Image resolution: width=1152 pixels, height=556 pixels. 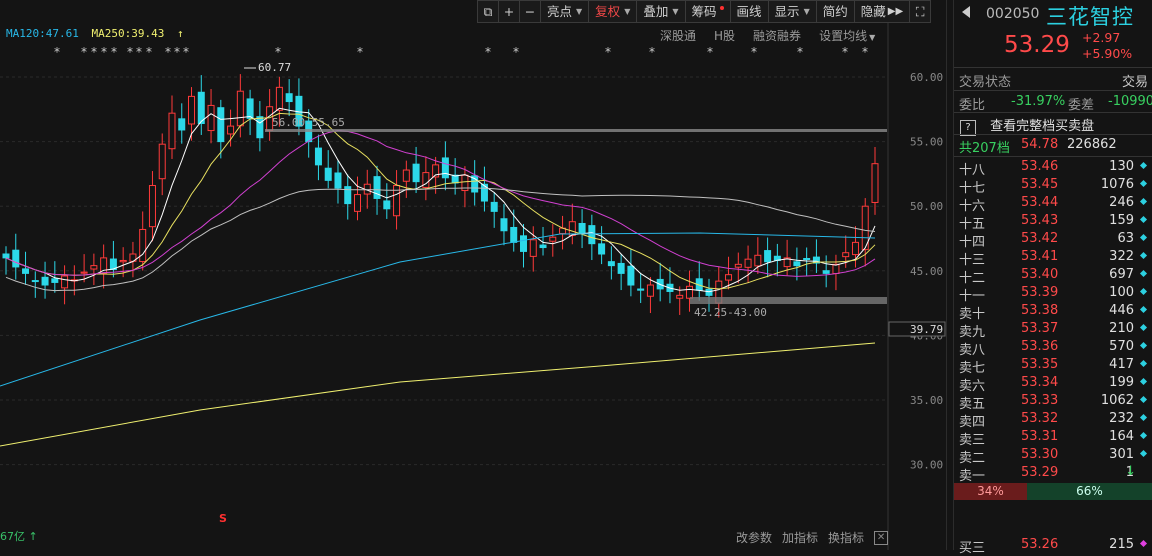 What do you see at coordinates (656, 11) in the screenshot?
I see `overlay-label: 叠加` at bounding box center [656, 11].